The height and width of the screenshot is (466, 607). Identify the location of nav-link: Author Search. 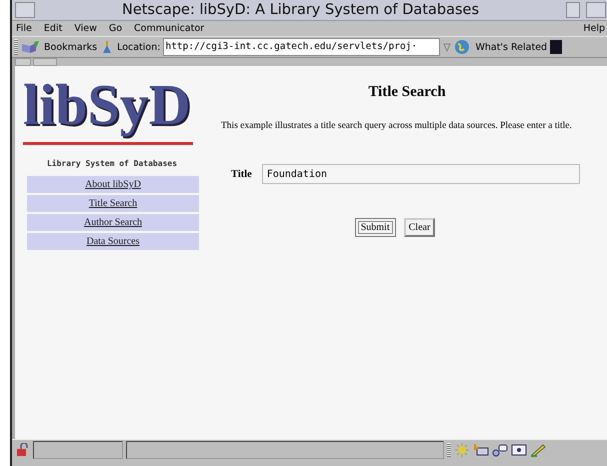
(113, 222).